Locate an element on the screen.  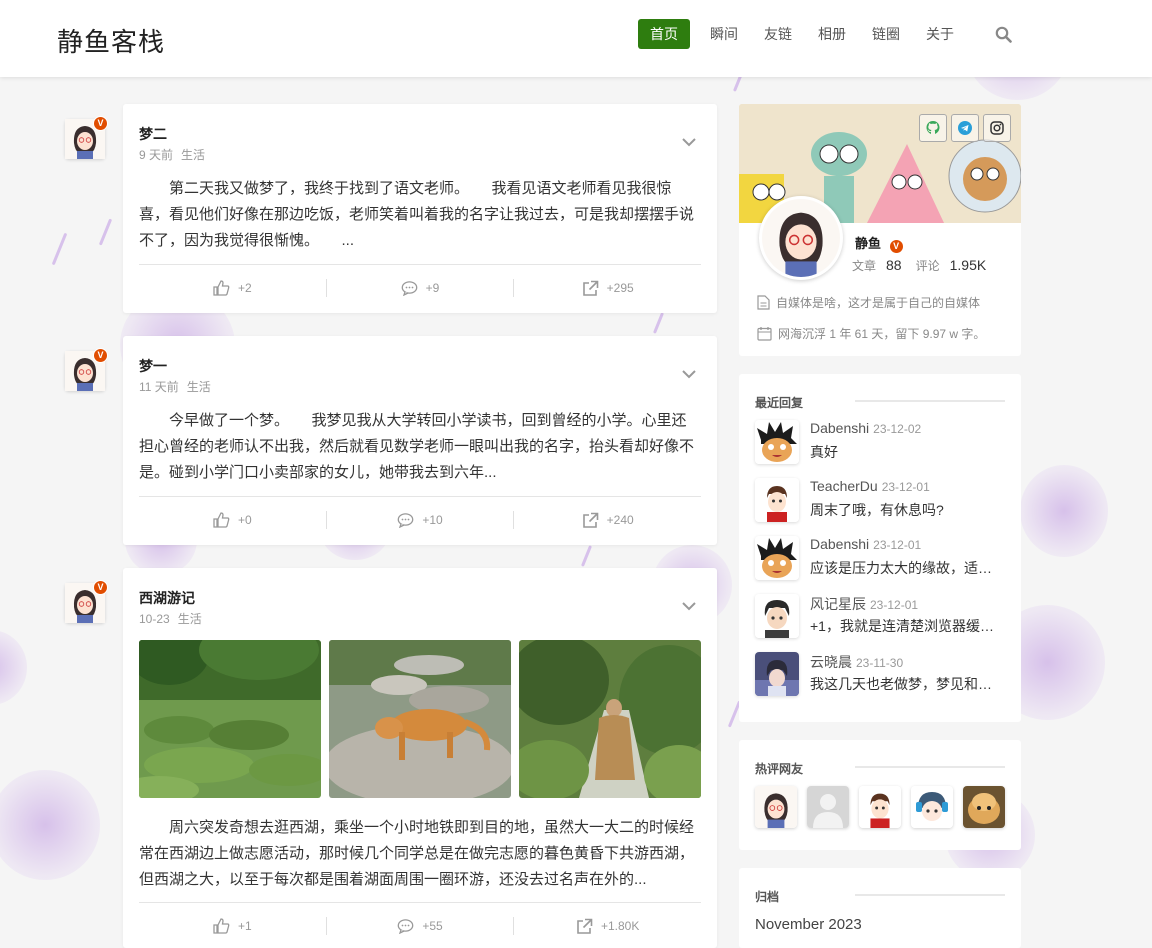
like-button: +1 is located at coordinates (232, 926).